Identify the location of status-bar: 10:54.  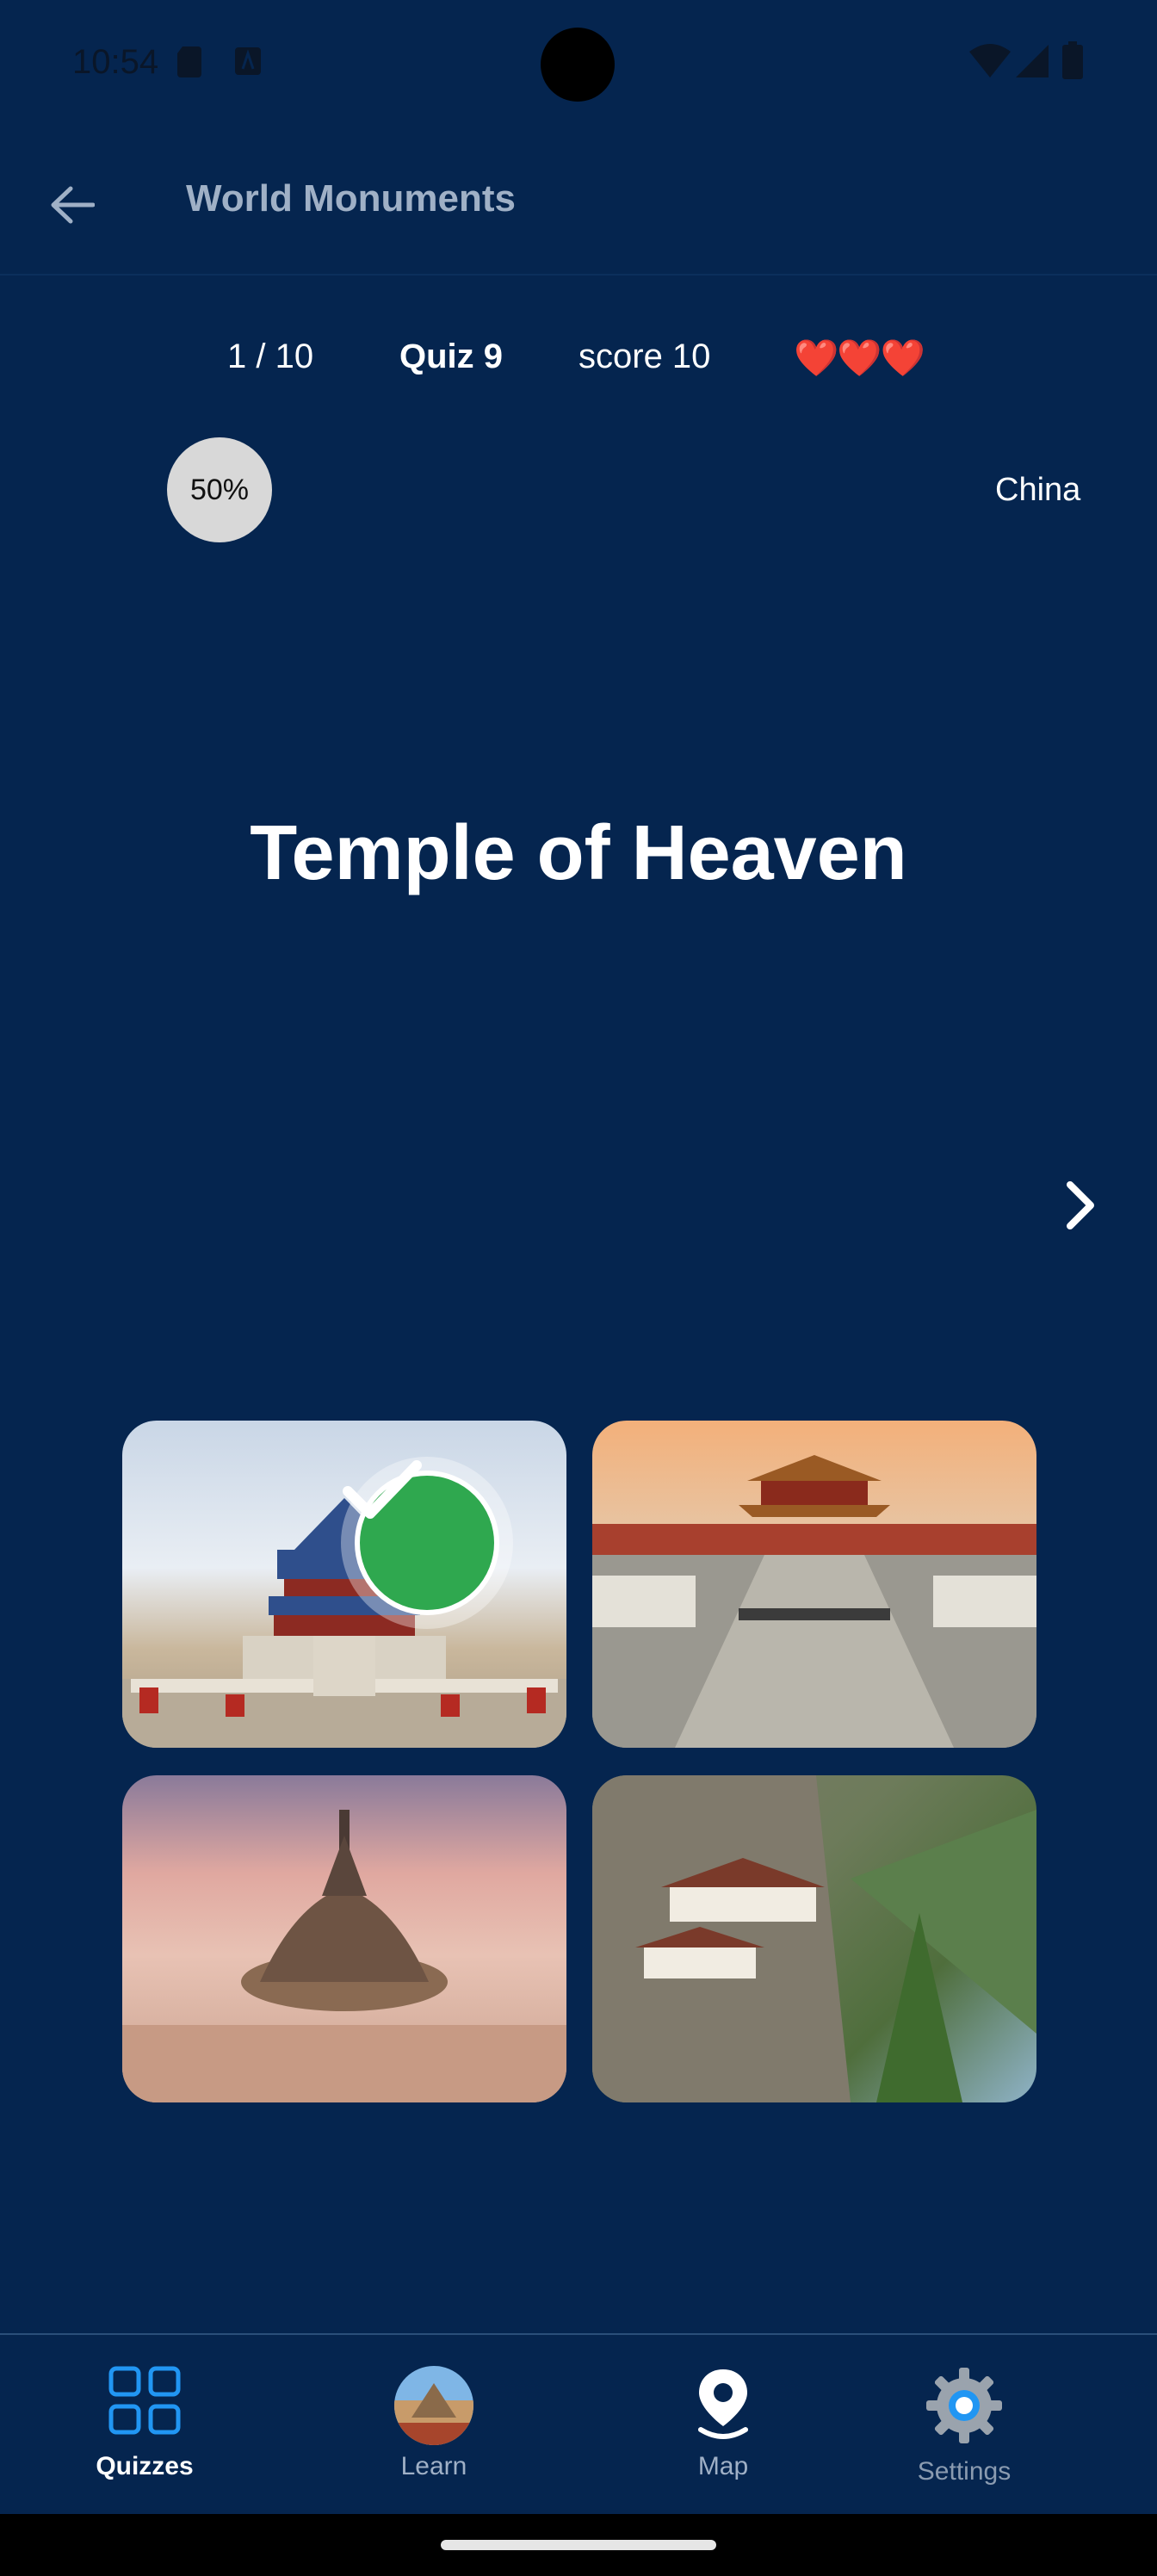
(579, 64).